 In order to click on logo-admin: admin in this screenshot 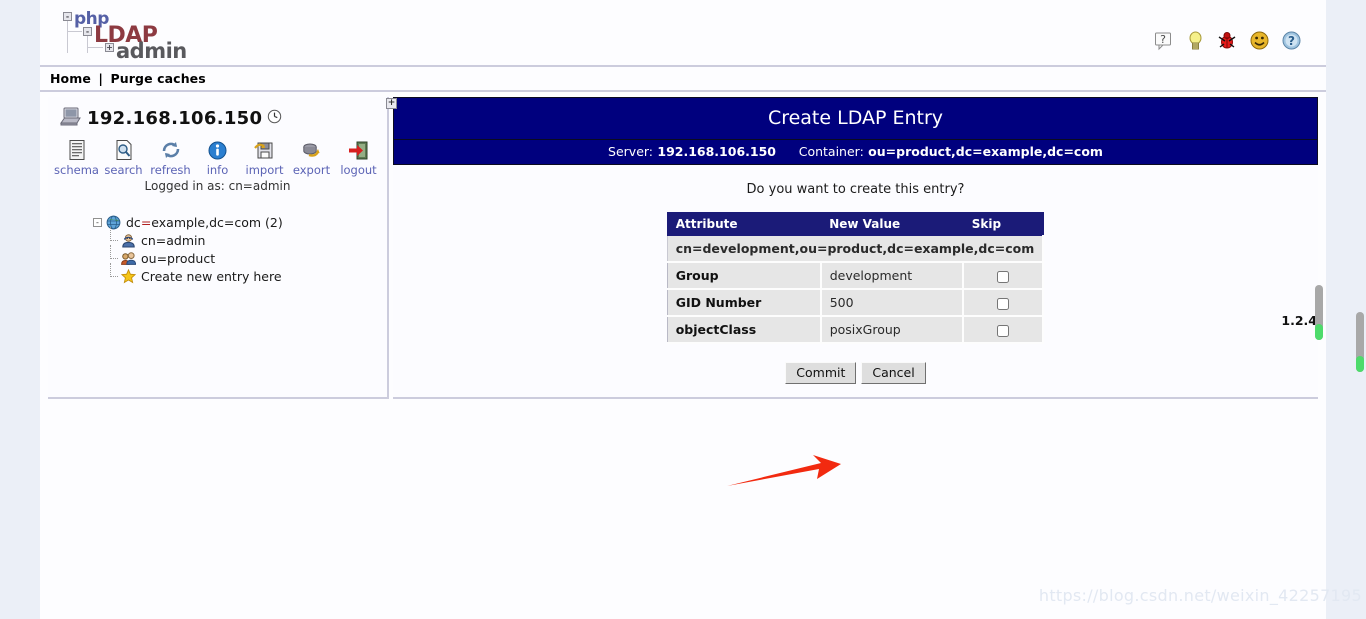, I will do `click(151, 51)`.